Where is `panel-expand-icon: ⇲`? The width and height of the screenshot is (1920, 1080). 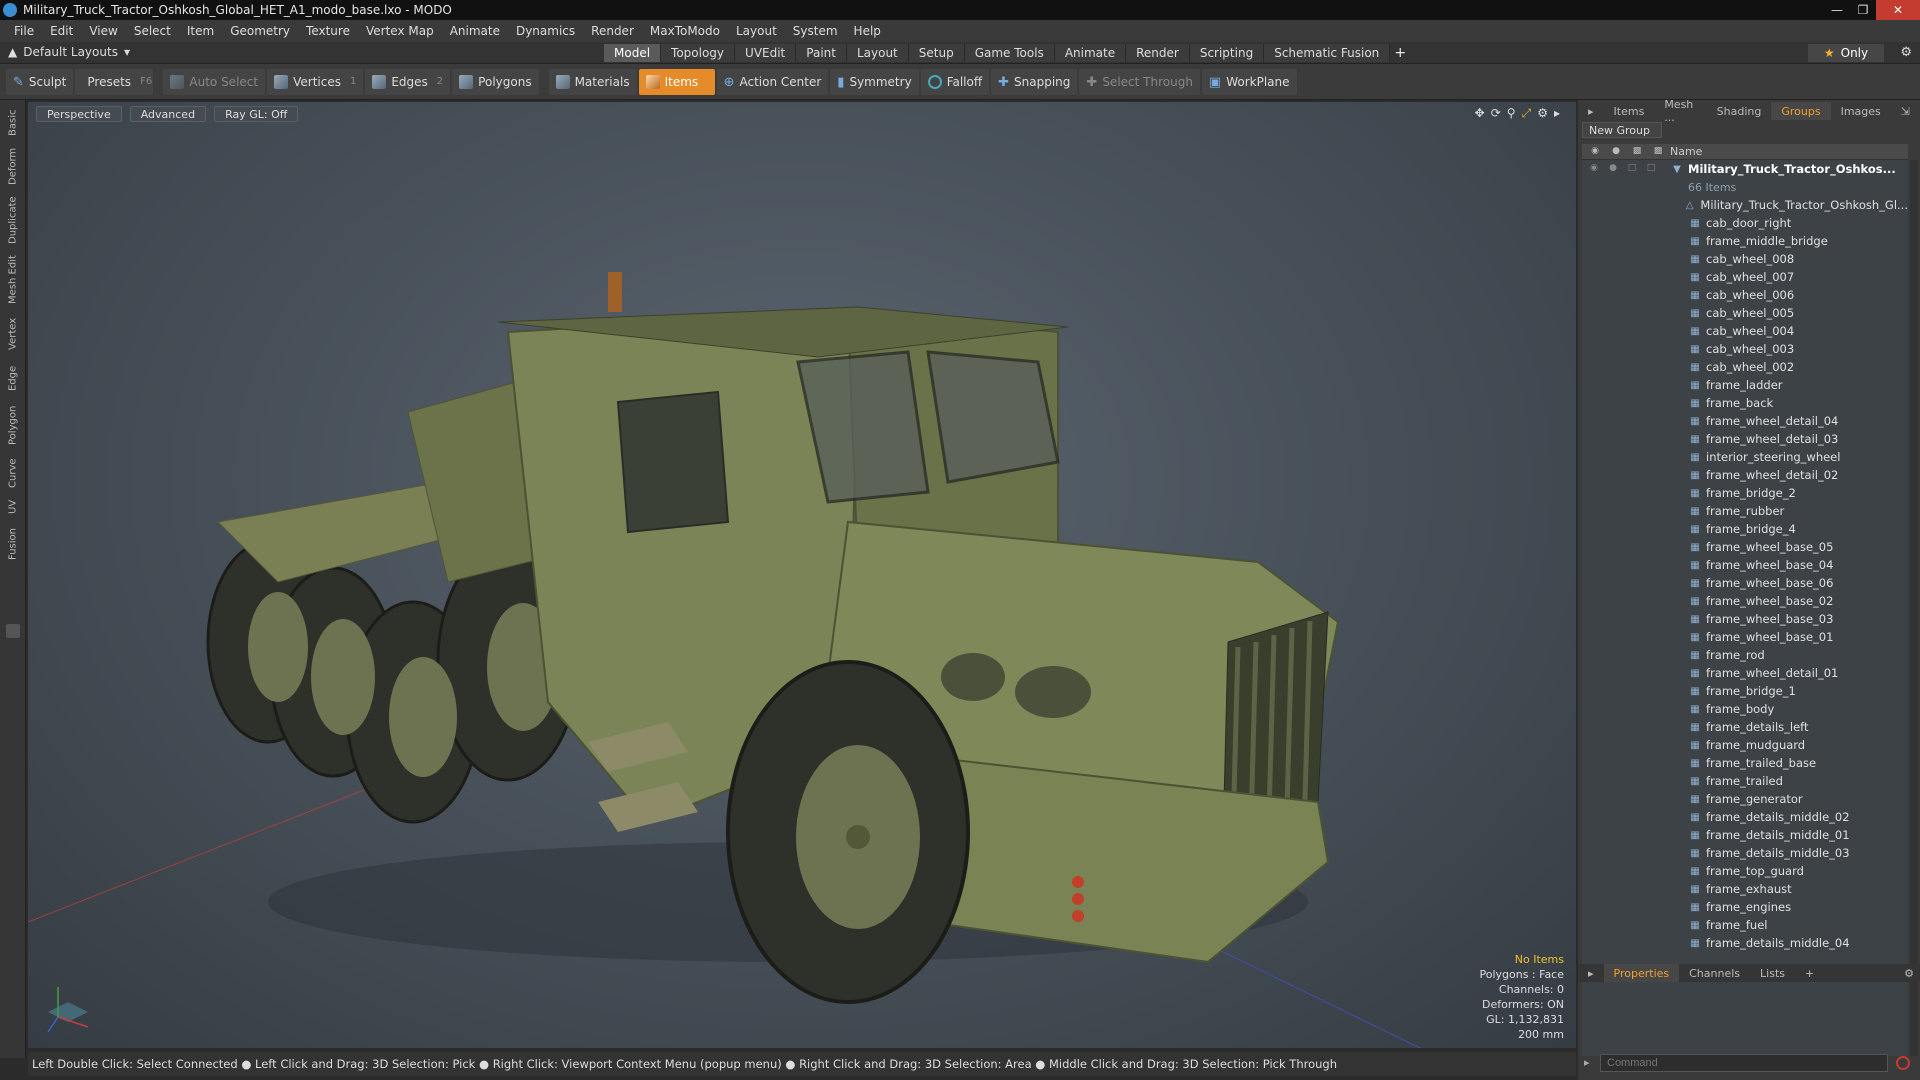
panel-expand-icon: ⇲ is located at coordinates (1905, 111).